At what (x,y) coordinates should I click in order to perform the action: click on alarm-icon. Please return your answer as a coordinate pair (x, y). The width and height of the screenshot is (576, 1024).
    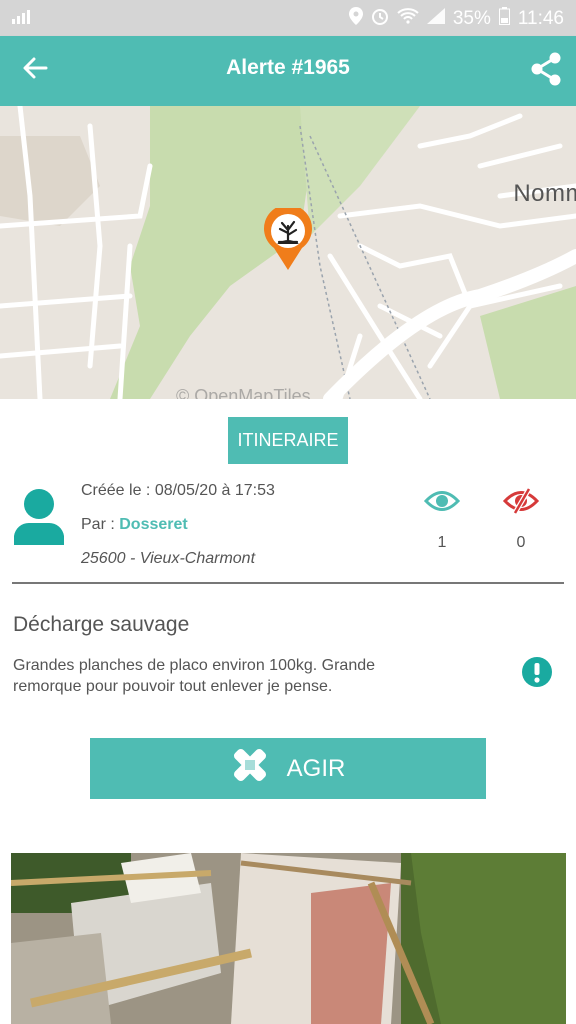
    Looking at the image, I should click on (380, 19).